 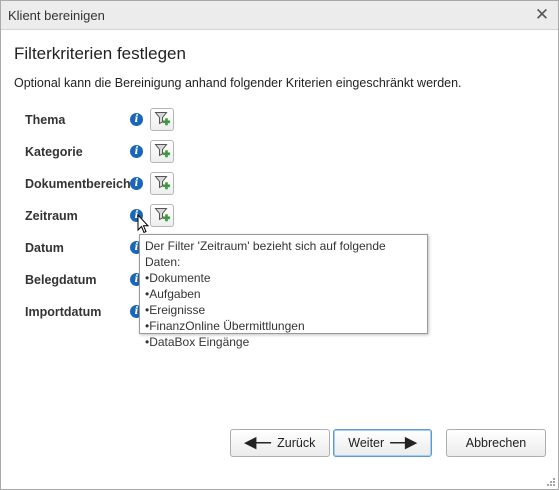 I want to click on criteria-row: Dokumentbereich i, so click(x=279, y=184).